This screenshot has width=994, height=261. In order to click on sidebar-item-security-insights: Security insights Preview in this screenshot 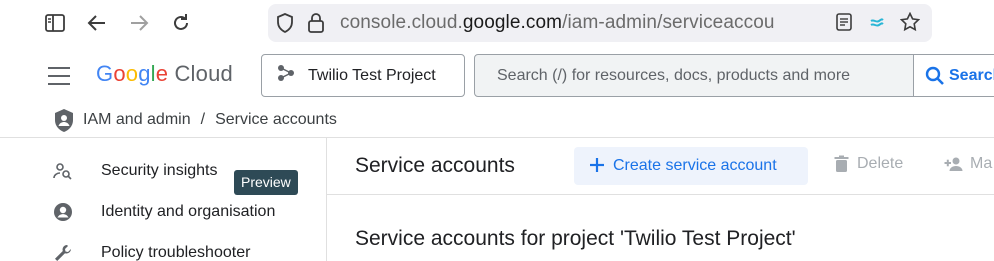, I will do `click(163, 172)`.